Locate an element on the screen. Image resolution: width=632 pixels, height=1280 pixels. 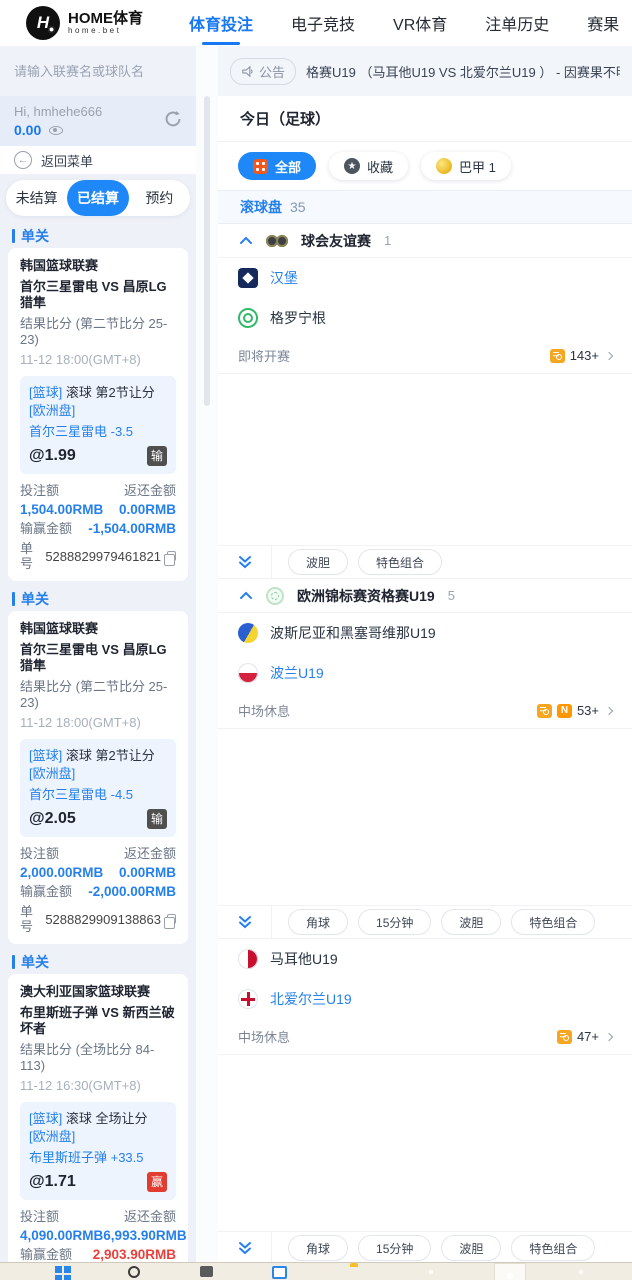
taskbar-search-icon is located at coordinates (134, 1272).